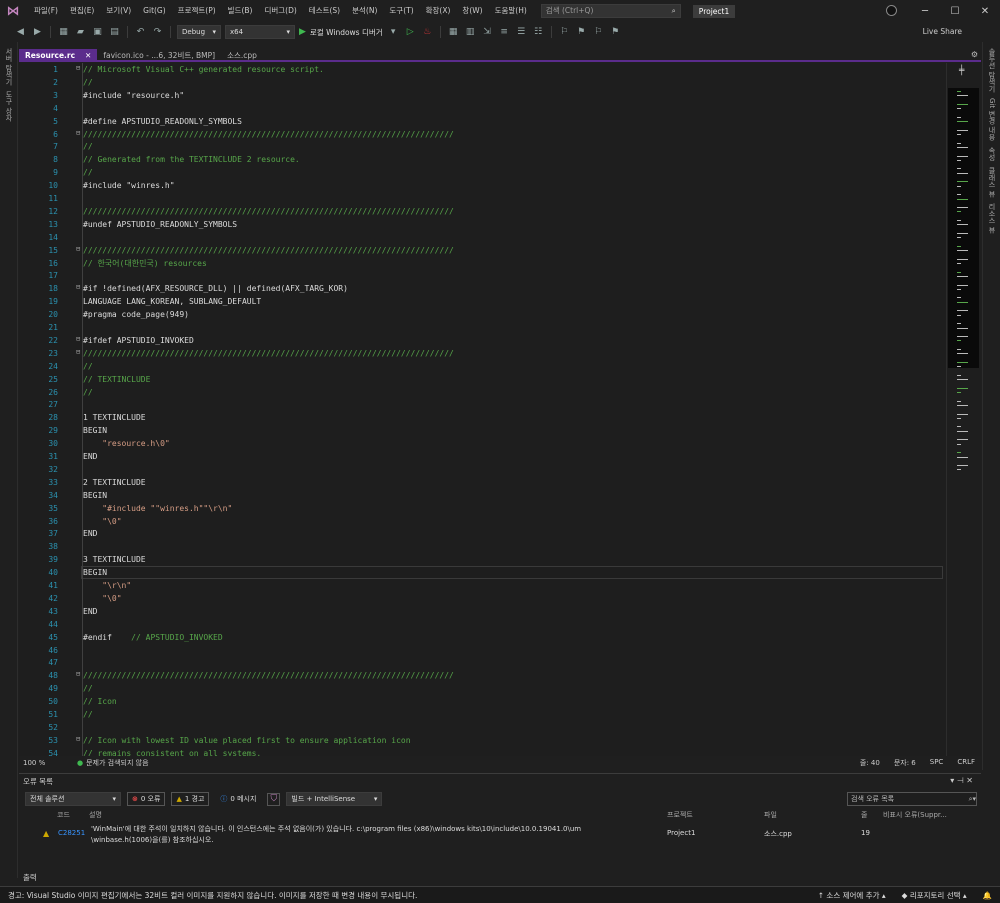  Describe the element at coordinates (107, 586) in the screenshot. I see `code-line: "\r\n"` at that location.